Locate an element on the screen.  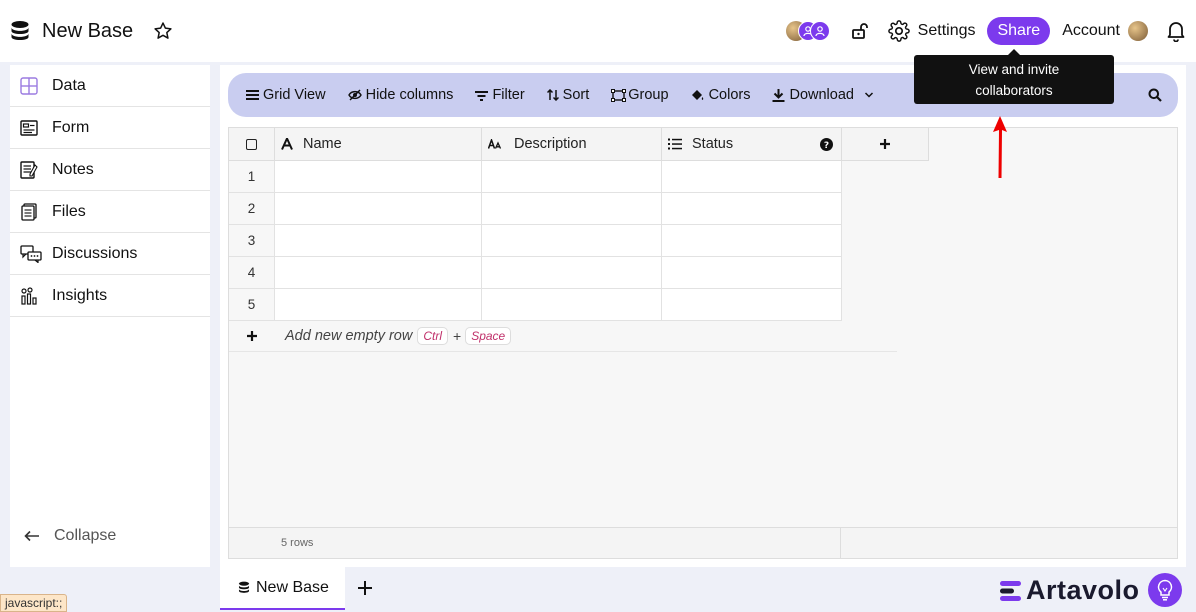
add-row-button: Add new empty row Ctrl + Space is located at coordinates (563, 336).